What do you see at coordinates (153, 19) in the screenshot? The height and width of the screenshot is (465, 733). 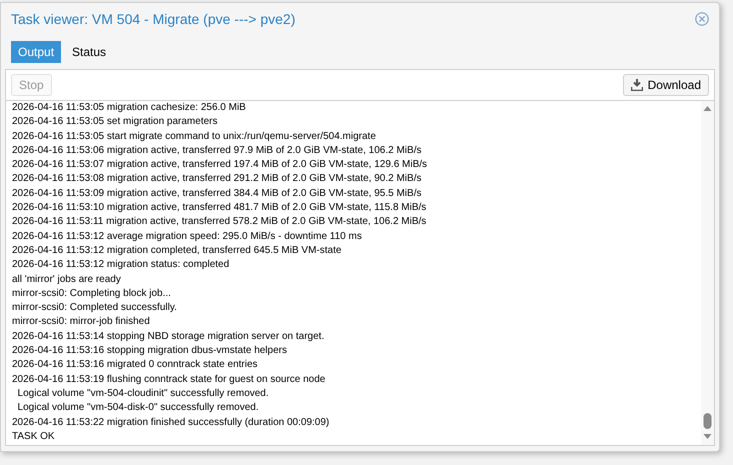 I see `window-title: Task viewer: VM 504 - Migrate (pve ---> pve2)` at bounding box center [153, 19].